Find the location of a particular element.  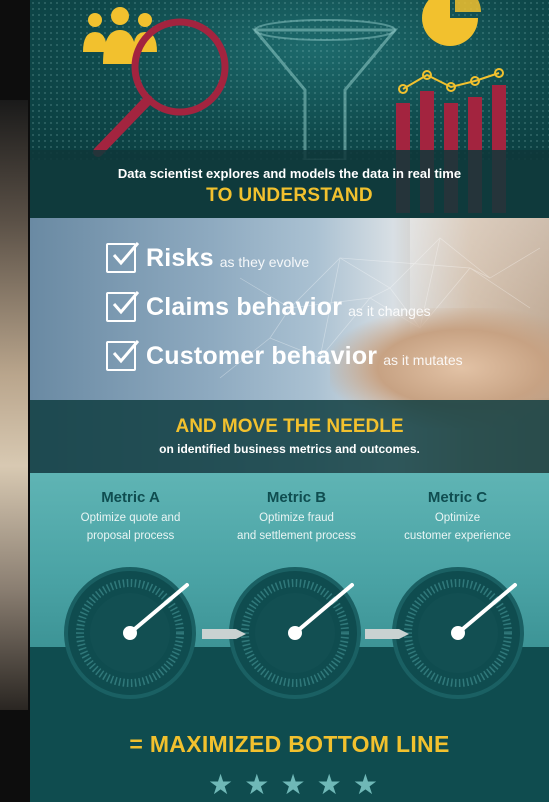

metric-desc-line: Optimize fraud is located at coordinates (296, 518).